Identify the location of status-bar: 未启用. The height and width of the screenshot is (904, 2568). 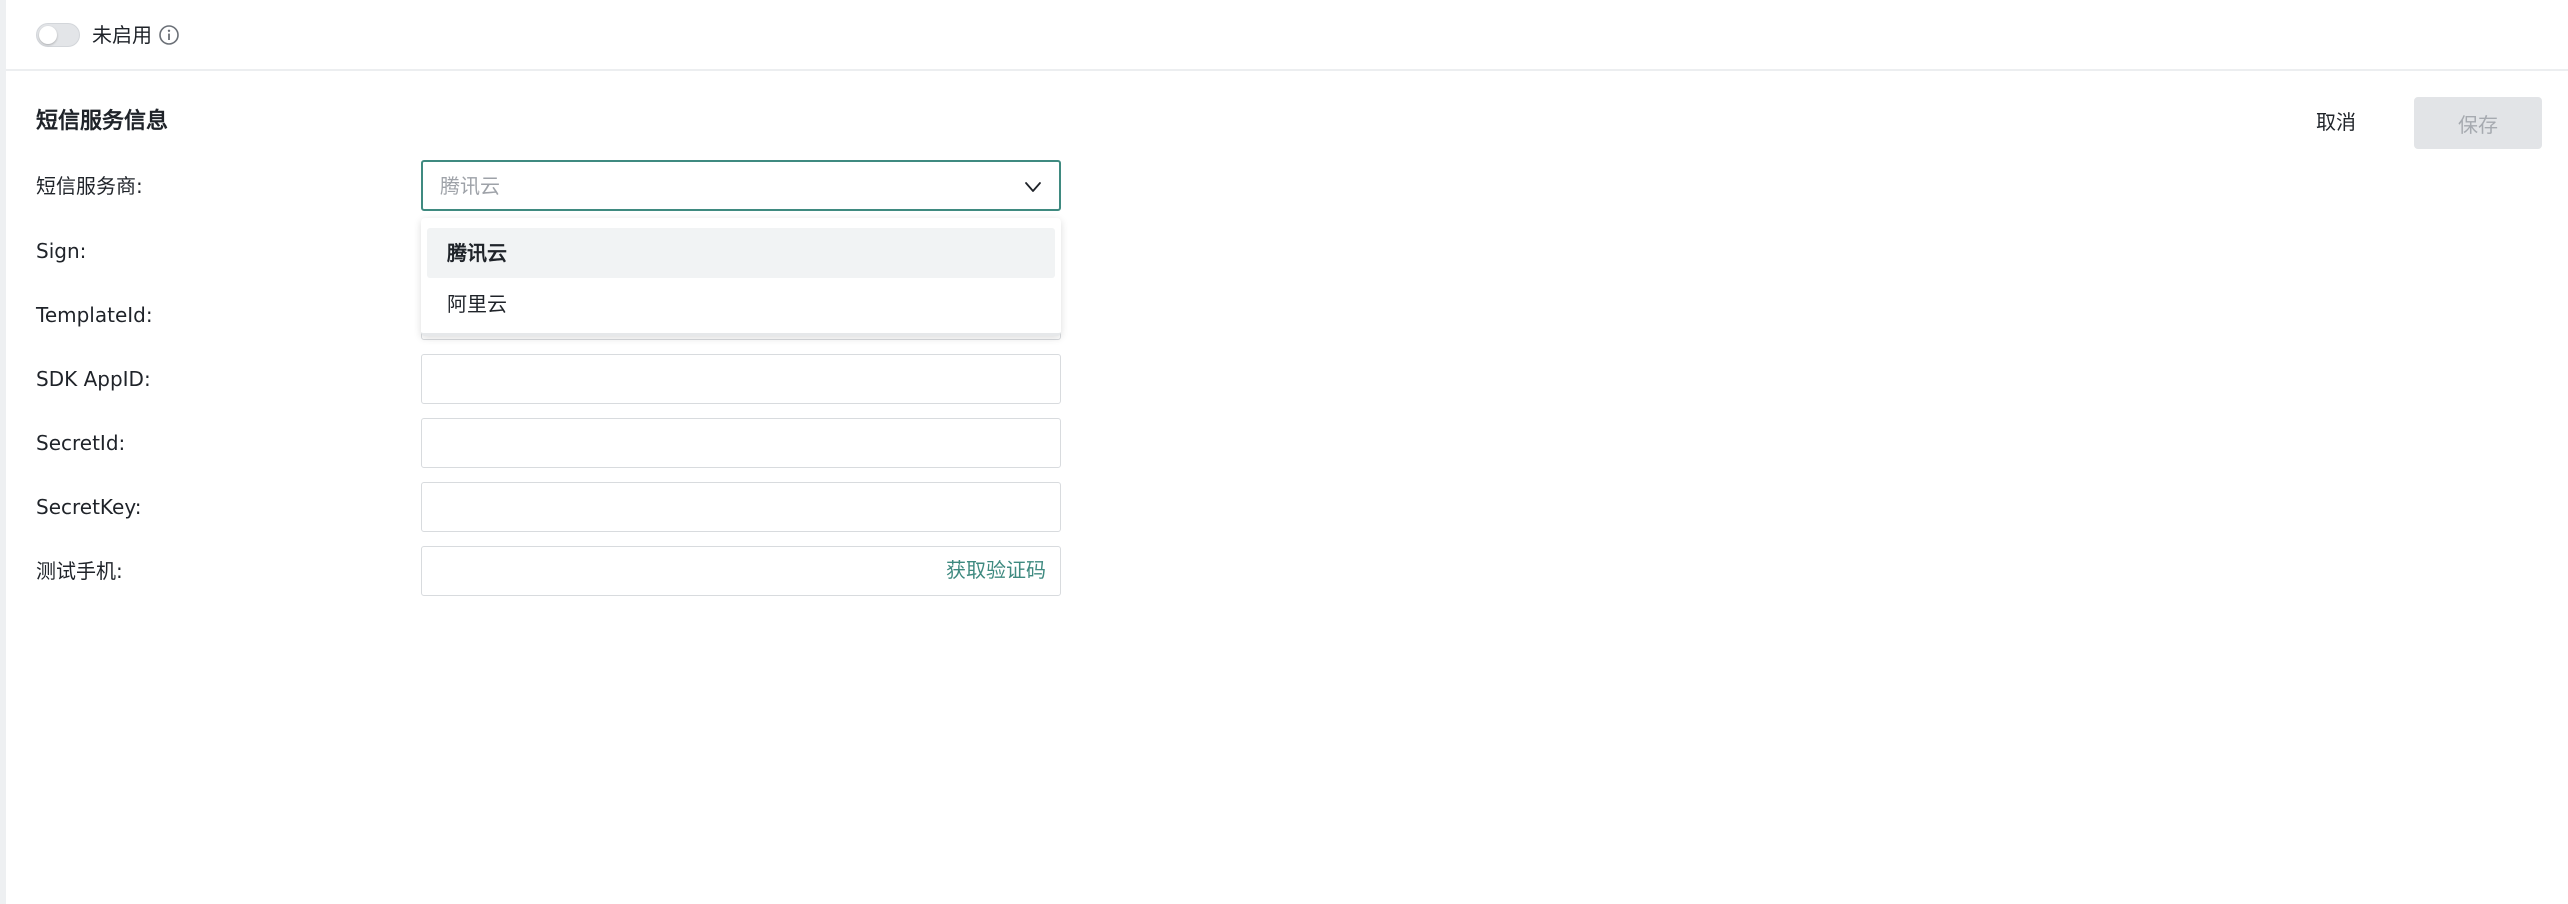
(1287, 35).